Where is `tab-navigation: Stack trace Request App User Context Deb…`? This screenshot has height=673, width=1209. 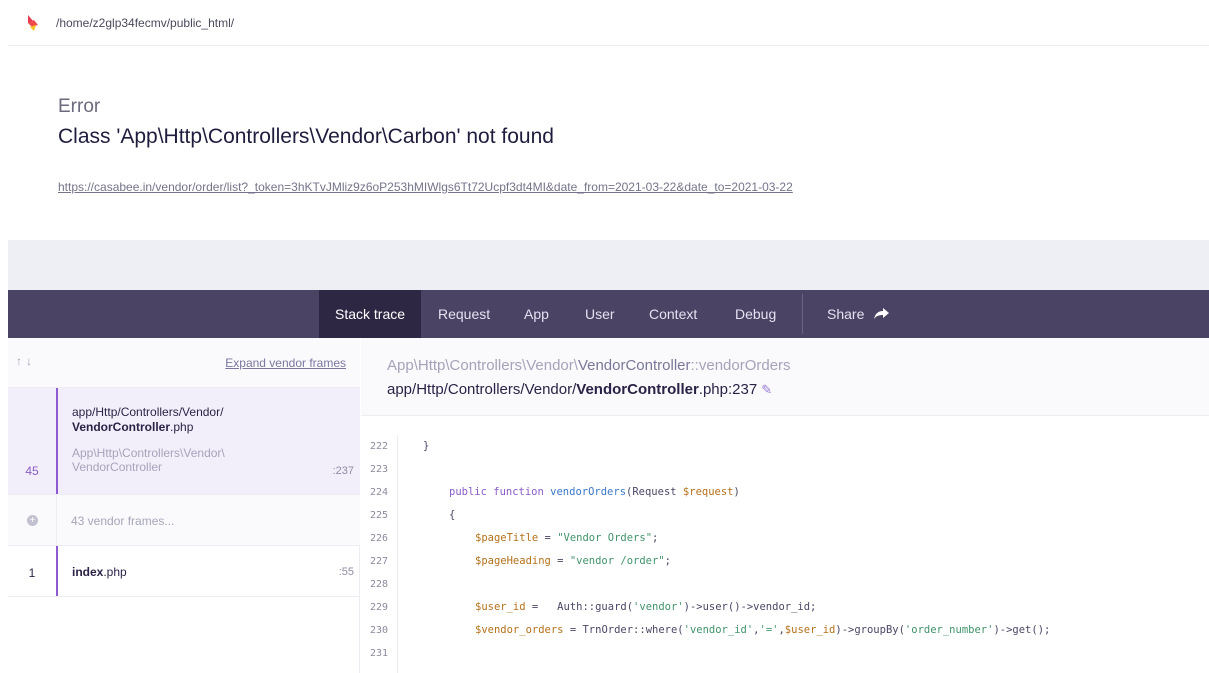 tab-navigation: Stack trace Request App User Context Deb… is located at coordinates (608, 314).